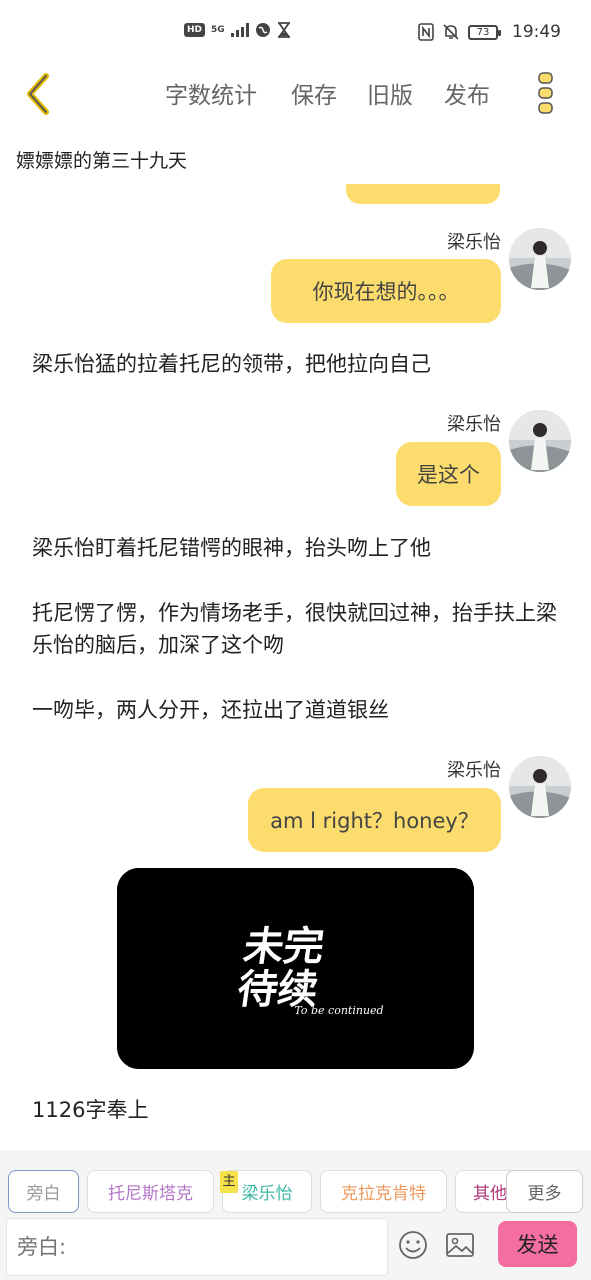  I want to click on role-chip-narrator: 旁白, so click(43, 1191).